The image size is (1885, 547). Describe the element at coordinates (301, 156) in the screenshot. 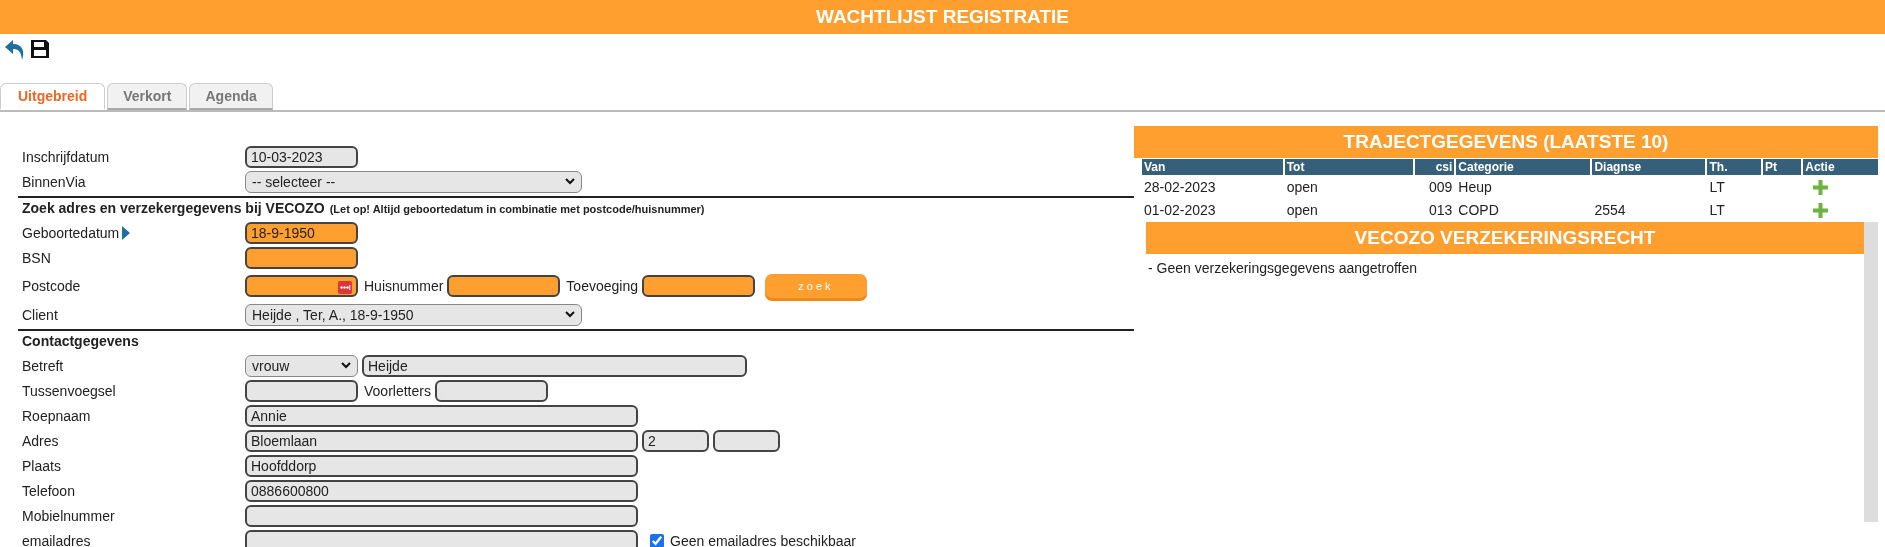

I see `input-field: 10-03-2023` at that location.